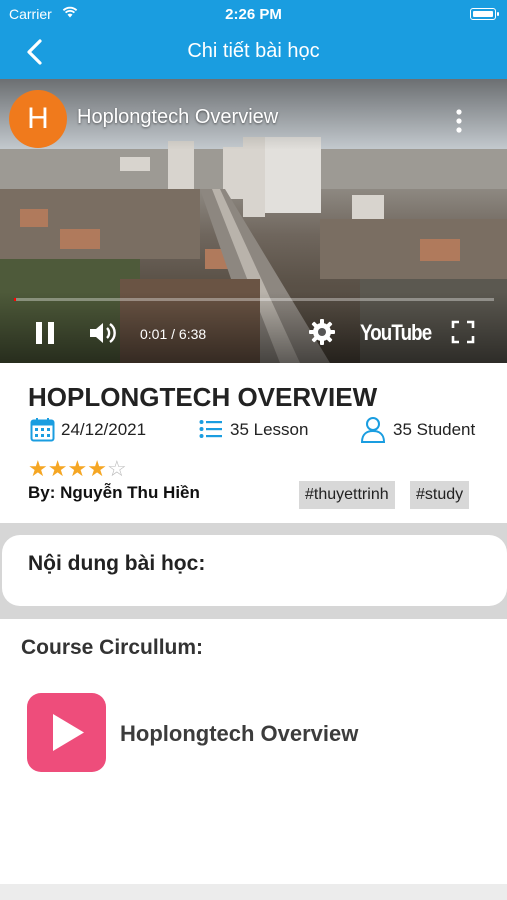 Image resolution: width=507 pixels, height=900 pixels. What do you see at coordinates (322, 332) in the screenshot?
I see `settings-icon` at bounding box center [322, 332].